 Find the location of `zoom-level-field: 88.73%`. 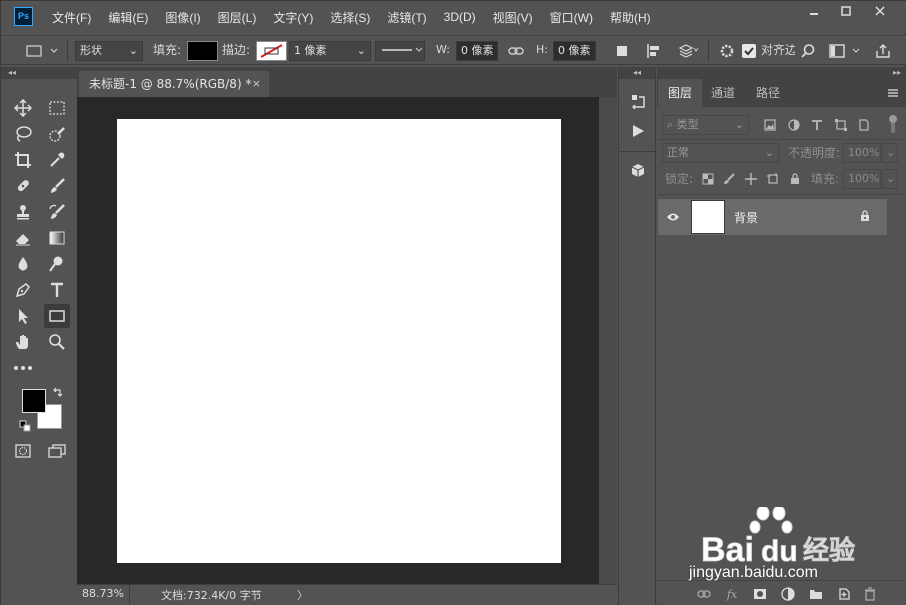

zoom-level-field: 88.73% is located at coordinates (103, 593).